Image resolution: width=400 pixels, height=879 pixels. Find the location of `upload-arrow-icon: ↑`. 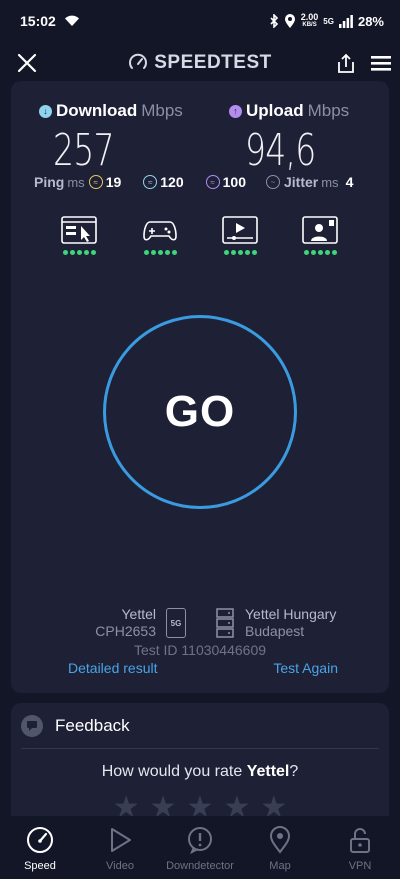

upload-arrow-icon: ↑ is located at coordinates (235, 111).